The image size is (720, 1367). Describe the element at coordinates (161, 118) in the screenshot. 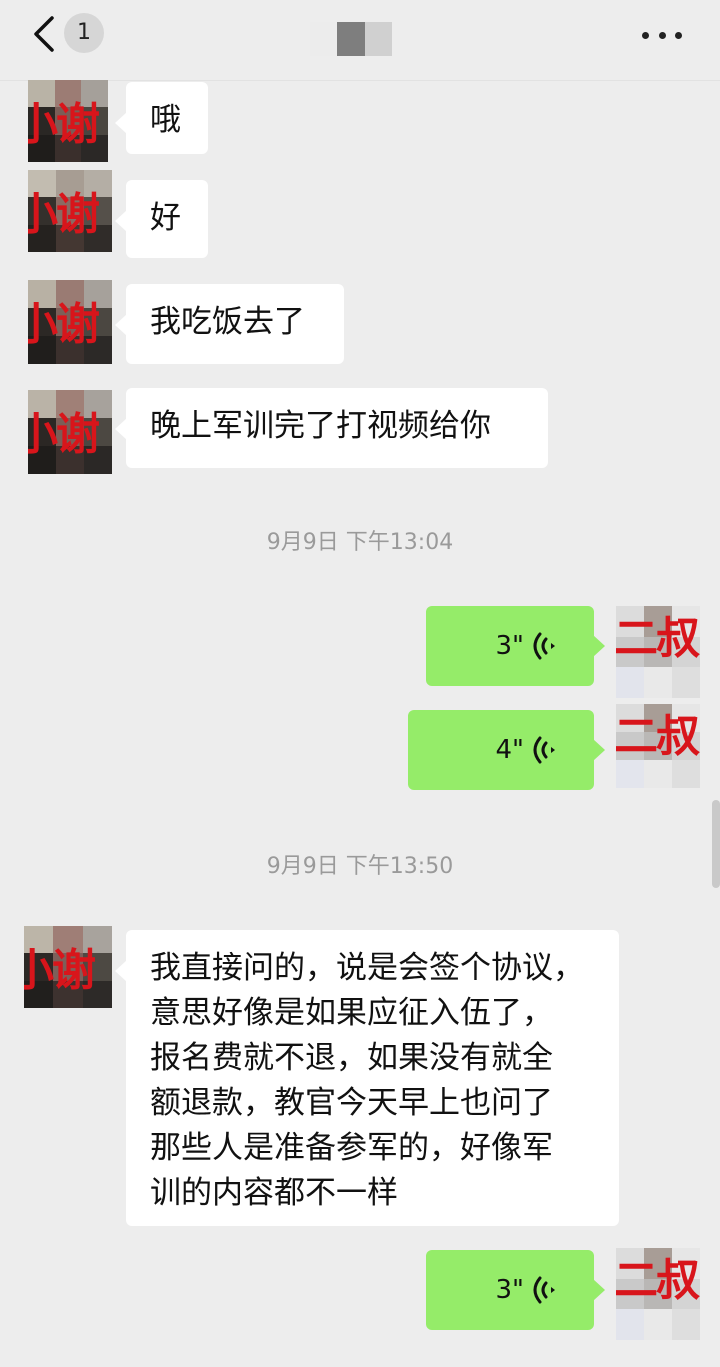

I see `message-bubble: 哦` at that location.